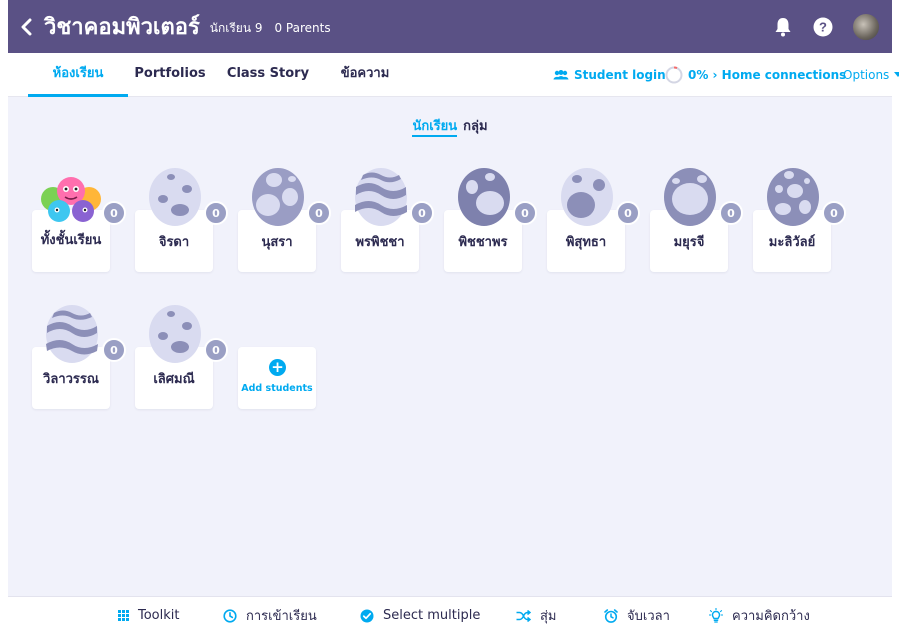  What do you see at coordinates (611, 615) in the screenshot?
I see `alarm-clock-icon` at bounding box center [611, 615].